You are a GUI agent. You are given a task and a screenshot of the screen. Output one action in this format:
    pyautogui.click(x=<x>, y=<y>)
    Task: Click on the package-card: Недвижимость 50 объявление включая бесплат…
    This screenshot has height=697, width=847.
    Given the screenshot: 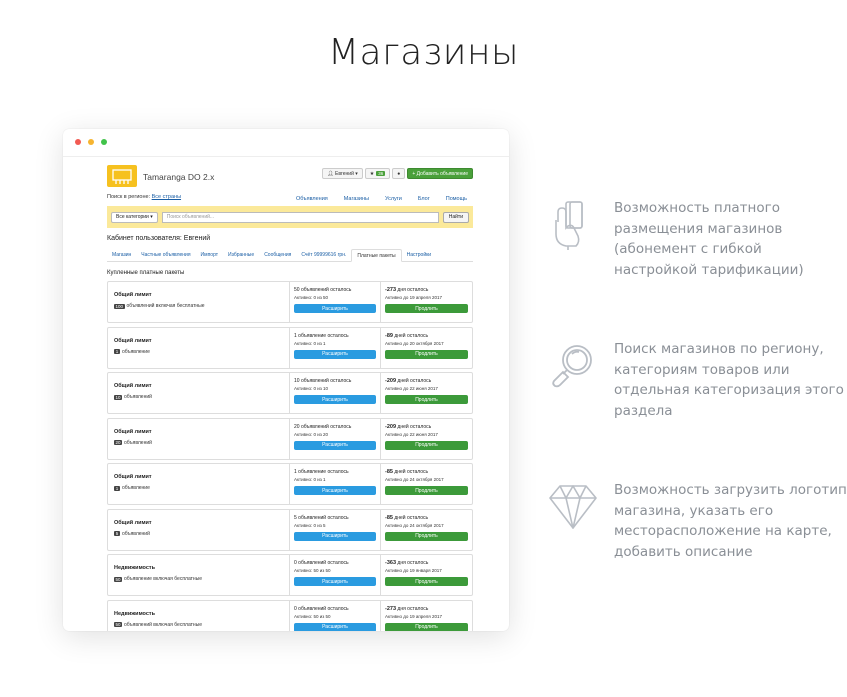 What is the action you would take?
    pyautogui.click(x=290, y=575)
    